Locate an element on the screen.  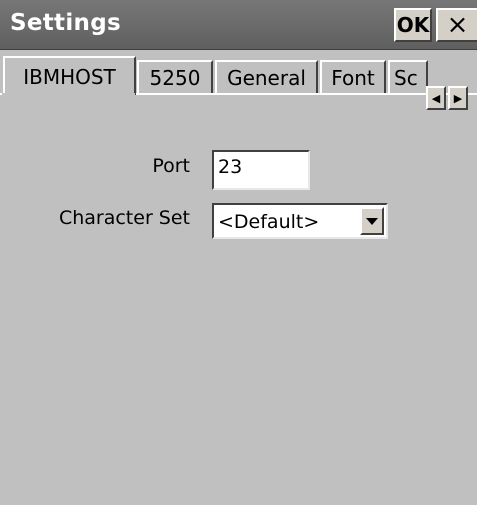
tab-strip: IBMHOST 5250 General Font Sc is located at coordinates (238, 72).